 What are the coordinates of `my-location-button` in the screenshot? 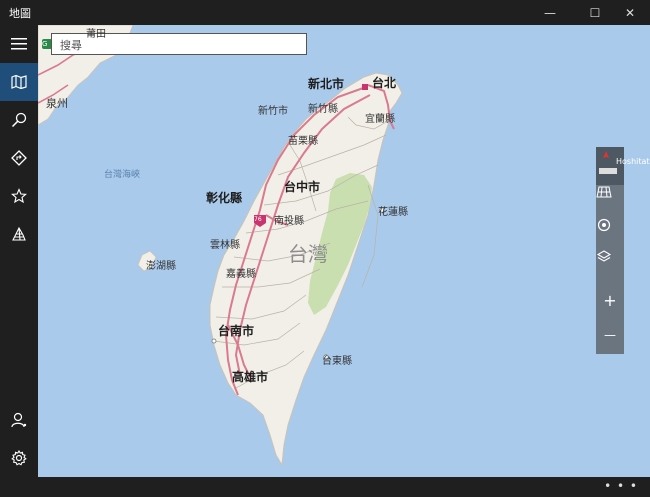 It's located at (610, 233).